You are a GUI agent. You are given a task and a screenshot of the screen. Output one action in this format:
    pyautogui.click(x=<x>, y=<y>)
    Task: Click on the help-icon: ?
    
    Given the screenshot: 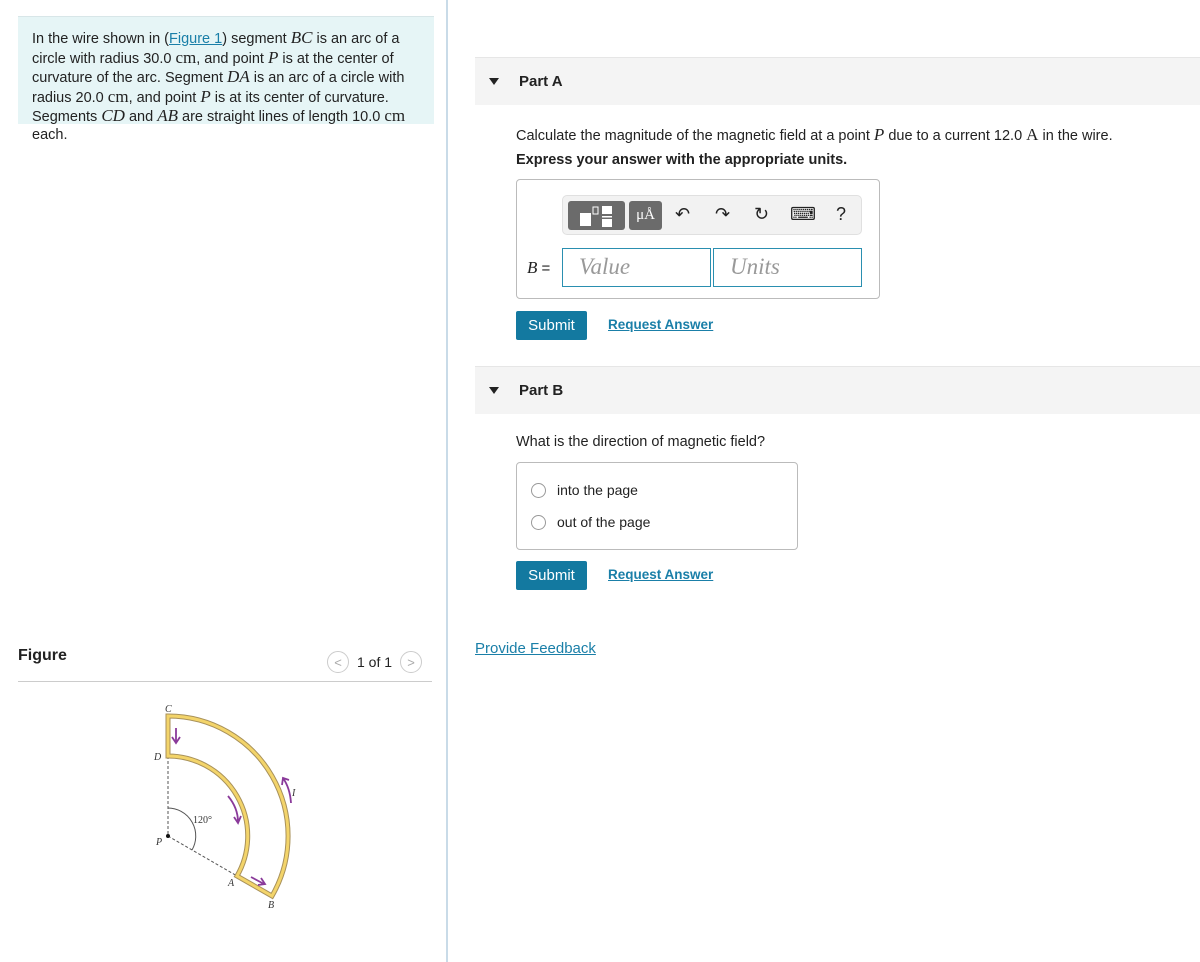 What is the action you would take?
    pyautogui.click(x=841, y=214)
    